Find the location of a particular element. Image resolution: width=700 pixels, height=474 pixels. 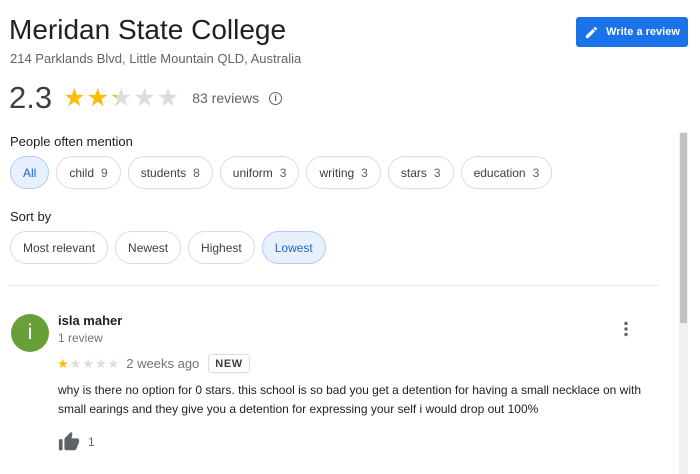

like-row: 1 is located at coordinates (76, 442).